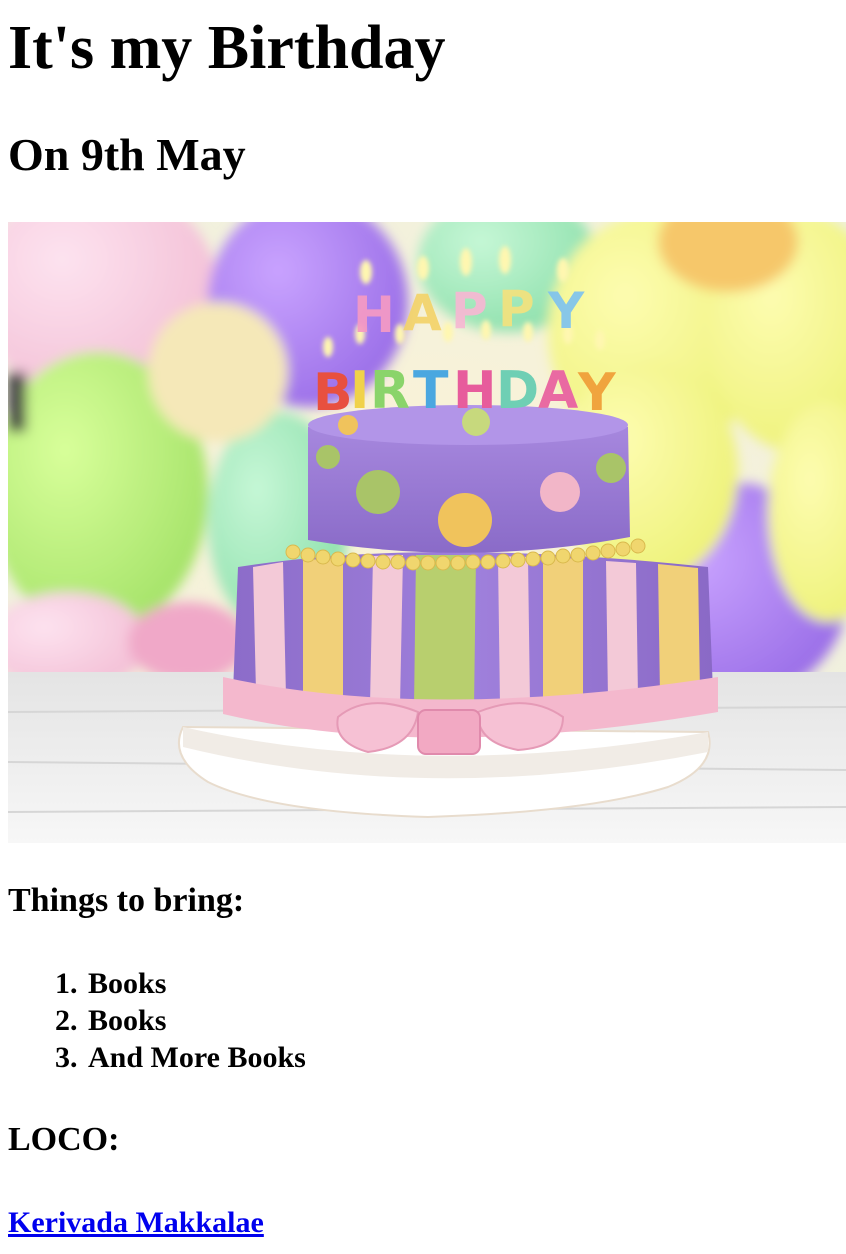 Image resolution: width=846 pixels, height=1254 pixels. What do you see at coordinates (390, 391) in the screenshot?
I see `svg-text: R` at bounding box center [390, 391].